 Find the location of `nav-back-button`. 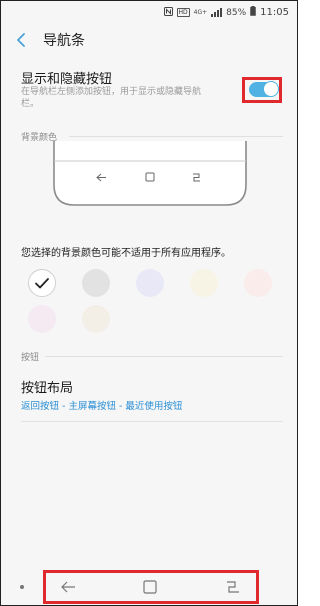

nav-back-button is located at coordinates (69, 587).